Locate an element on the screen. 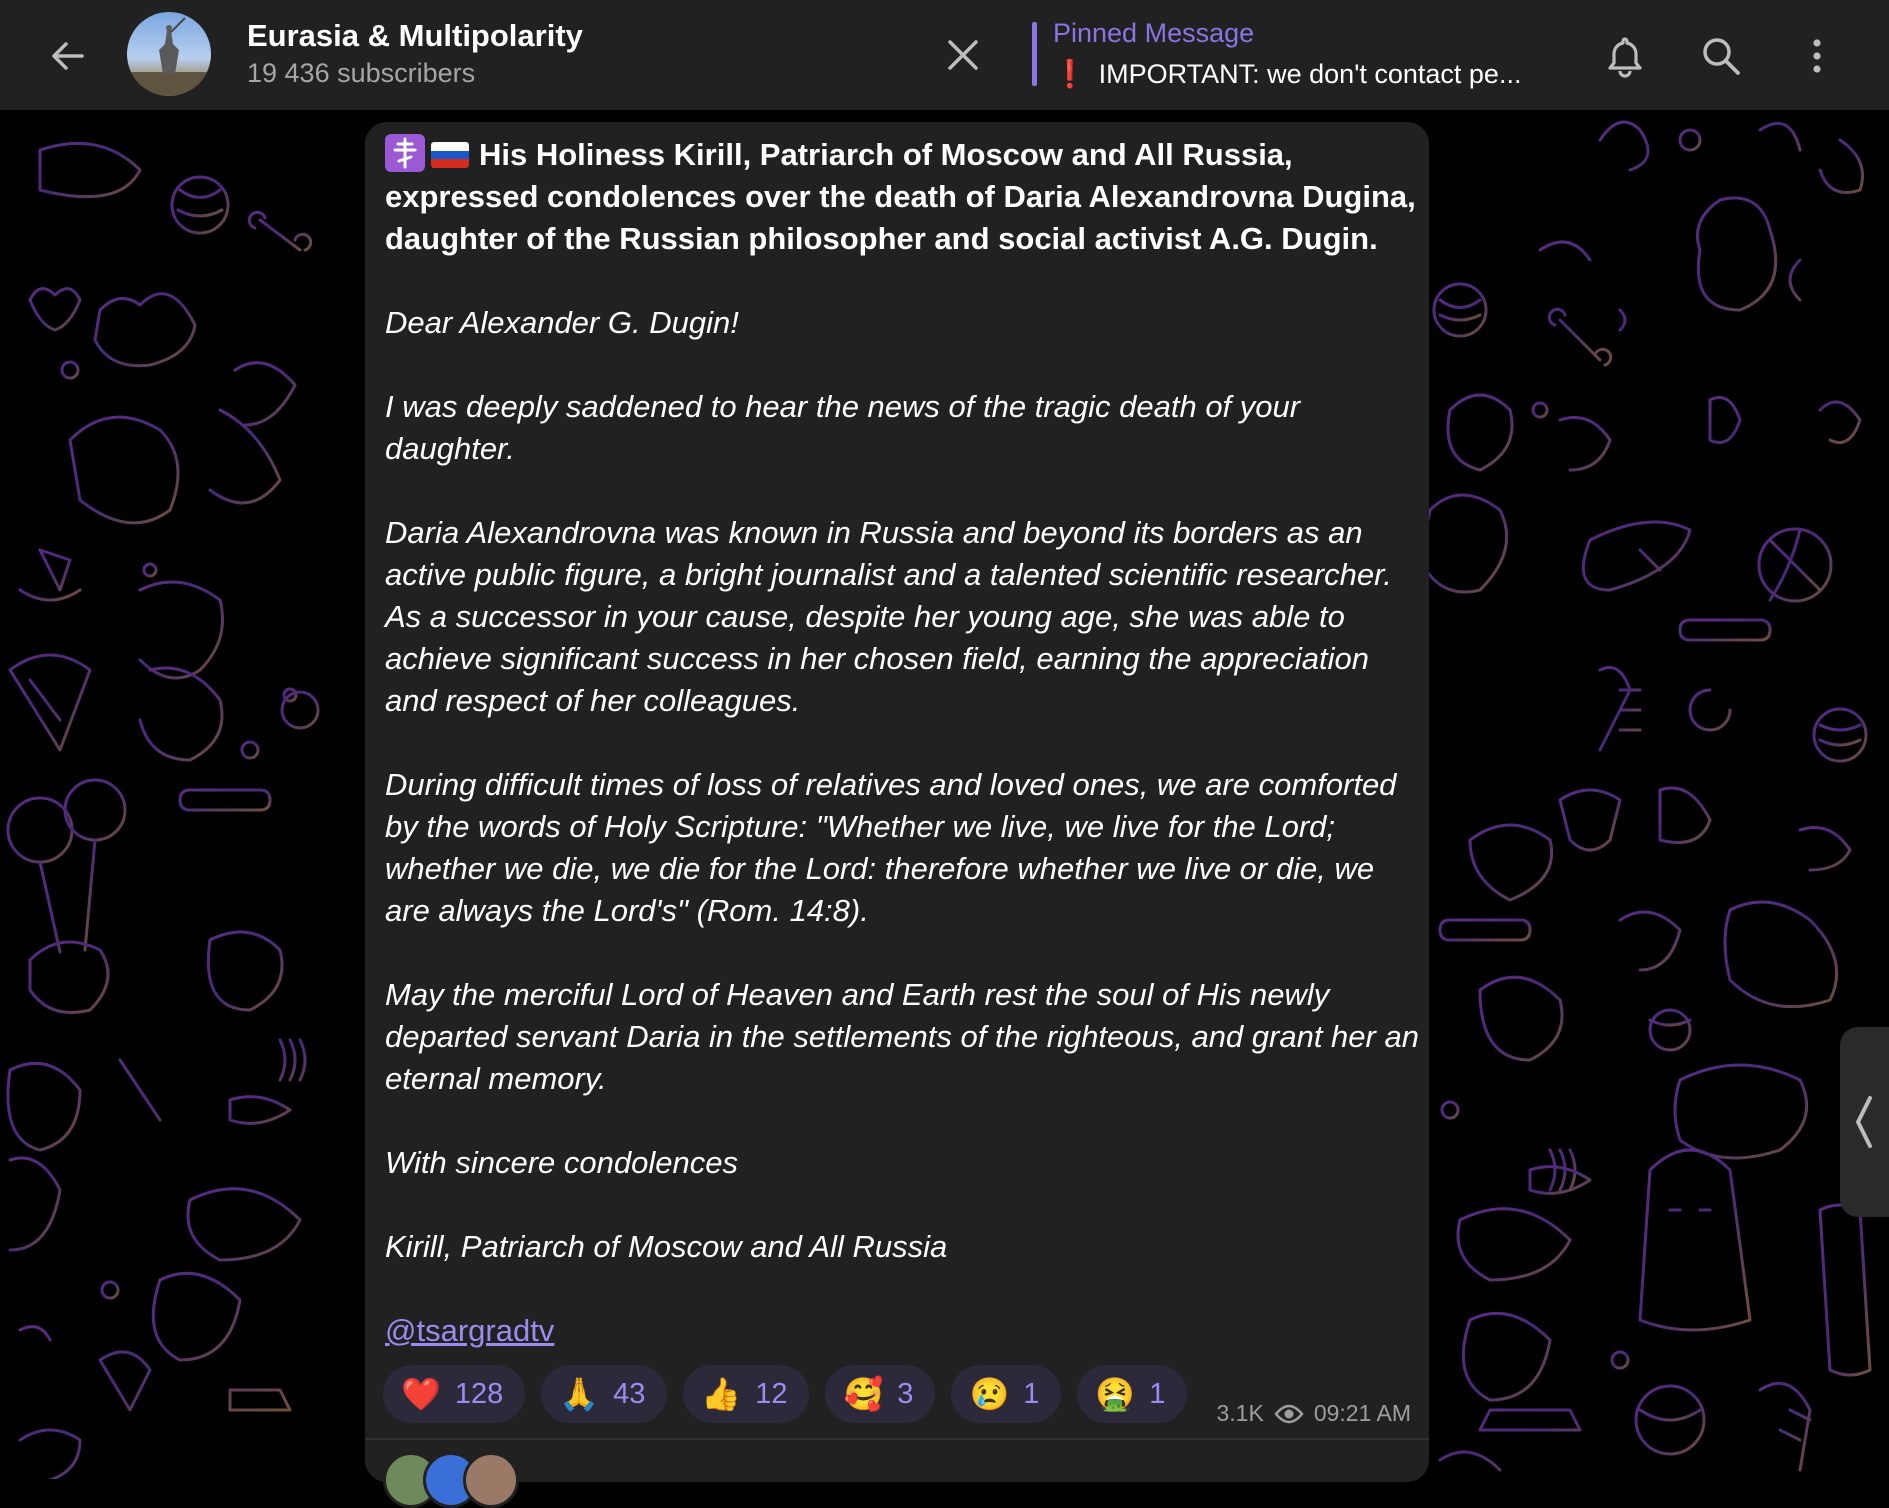 The height and width of the screenshot is (1508, 1889). search-button is located at coordinates (1721, 56).